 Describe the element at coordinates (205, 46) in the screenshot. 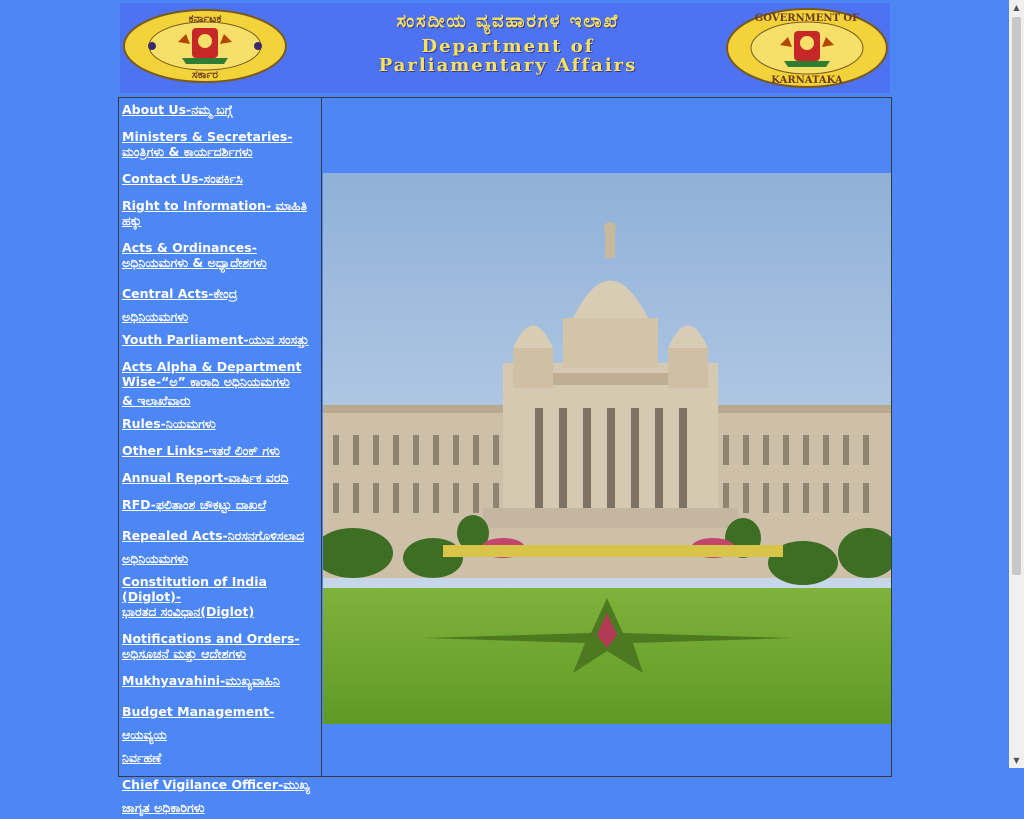

I see `karnataka-emblem-left-icon: ಕರ್ನಾಟಕ ಸರ್ಕಾರ` at that location.